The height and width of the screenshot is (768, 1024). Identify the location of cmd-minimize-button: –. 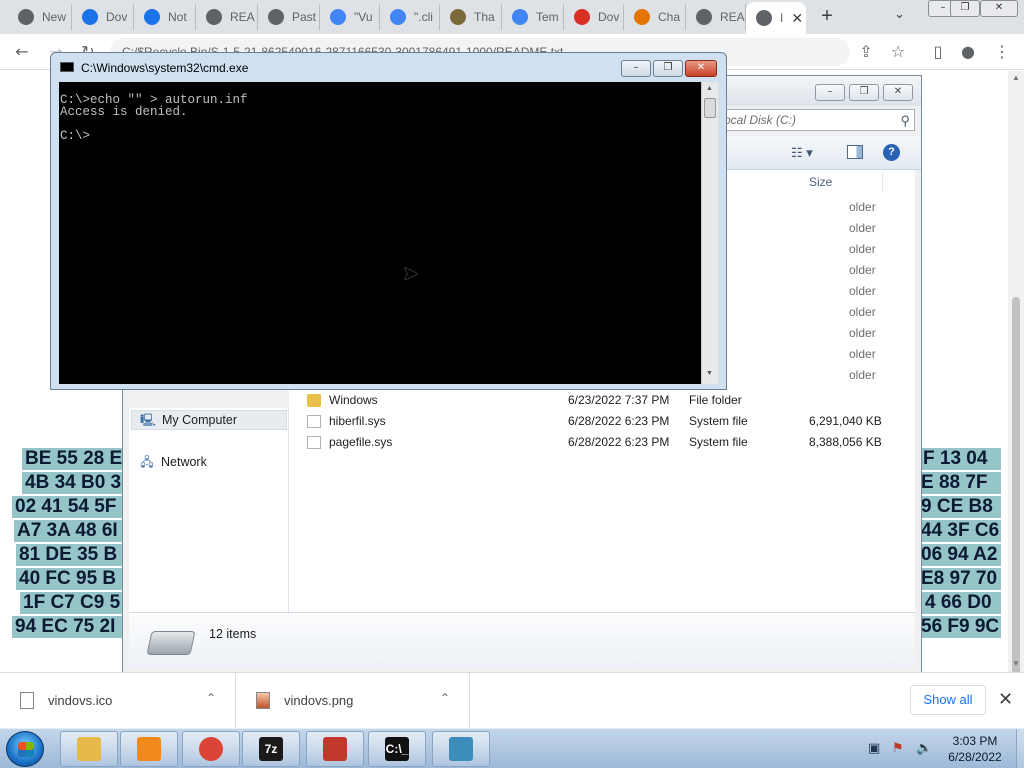
(636, 68).